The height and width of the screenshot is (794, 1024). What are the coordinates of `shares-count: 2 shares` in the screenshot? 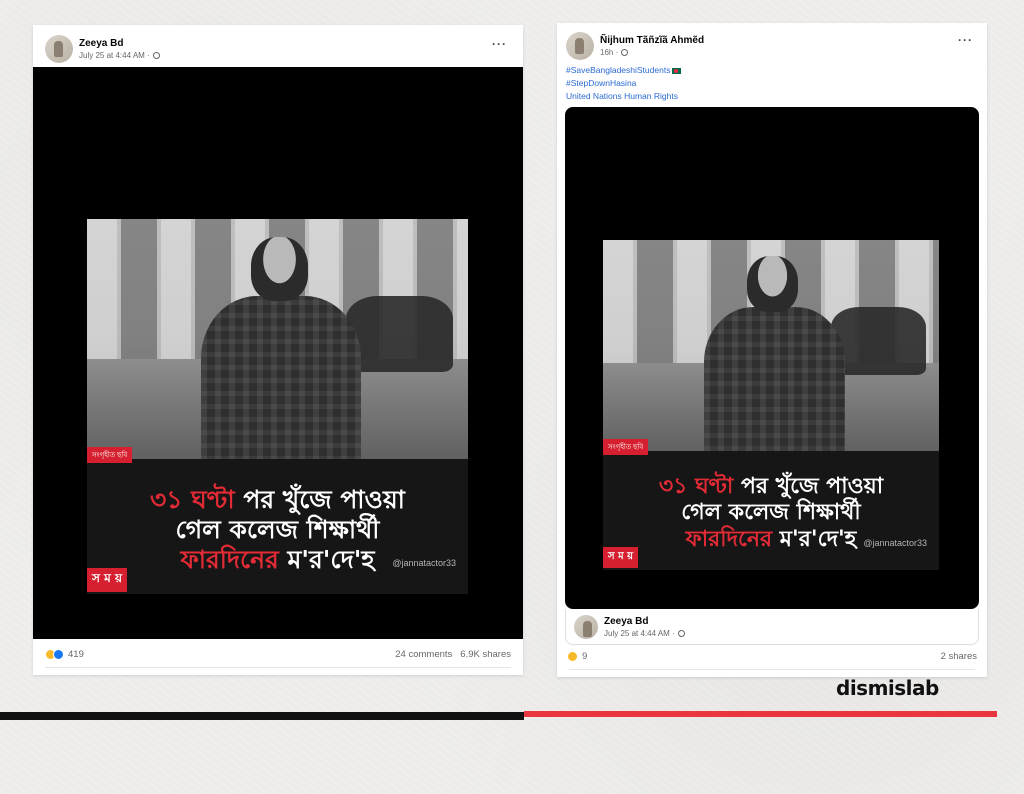 It's located at (959, 656).